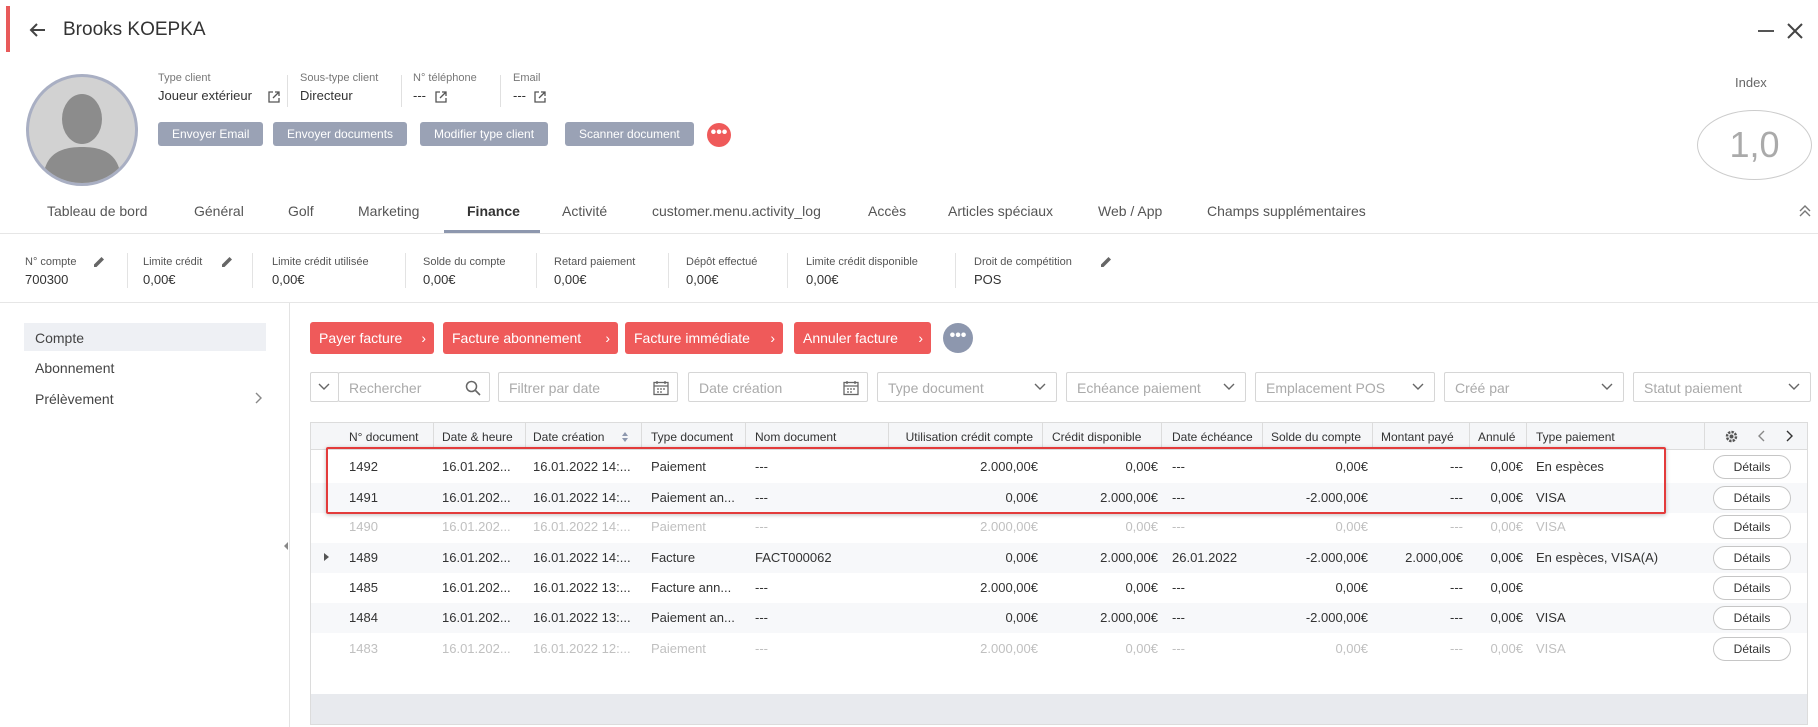 The image size is (1818, 727). Describe the element at coordinates (74, 368) in the screenshot. I see `left-nav-abonnement: Abonnement` at that location.